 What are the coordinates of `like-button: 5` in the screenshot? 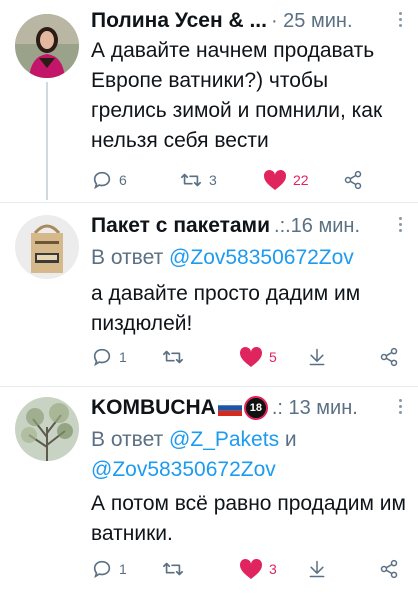 It's located at (258, 357).